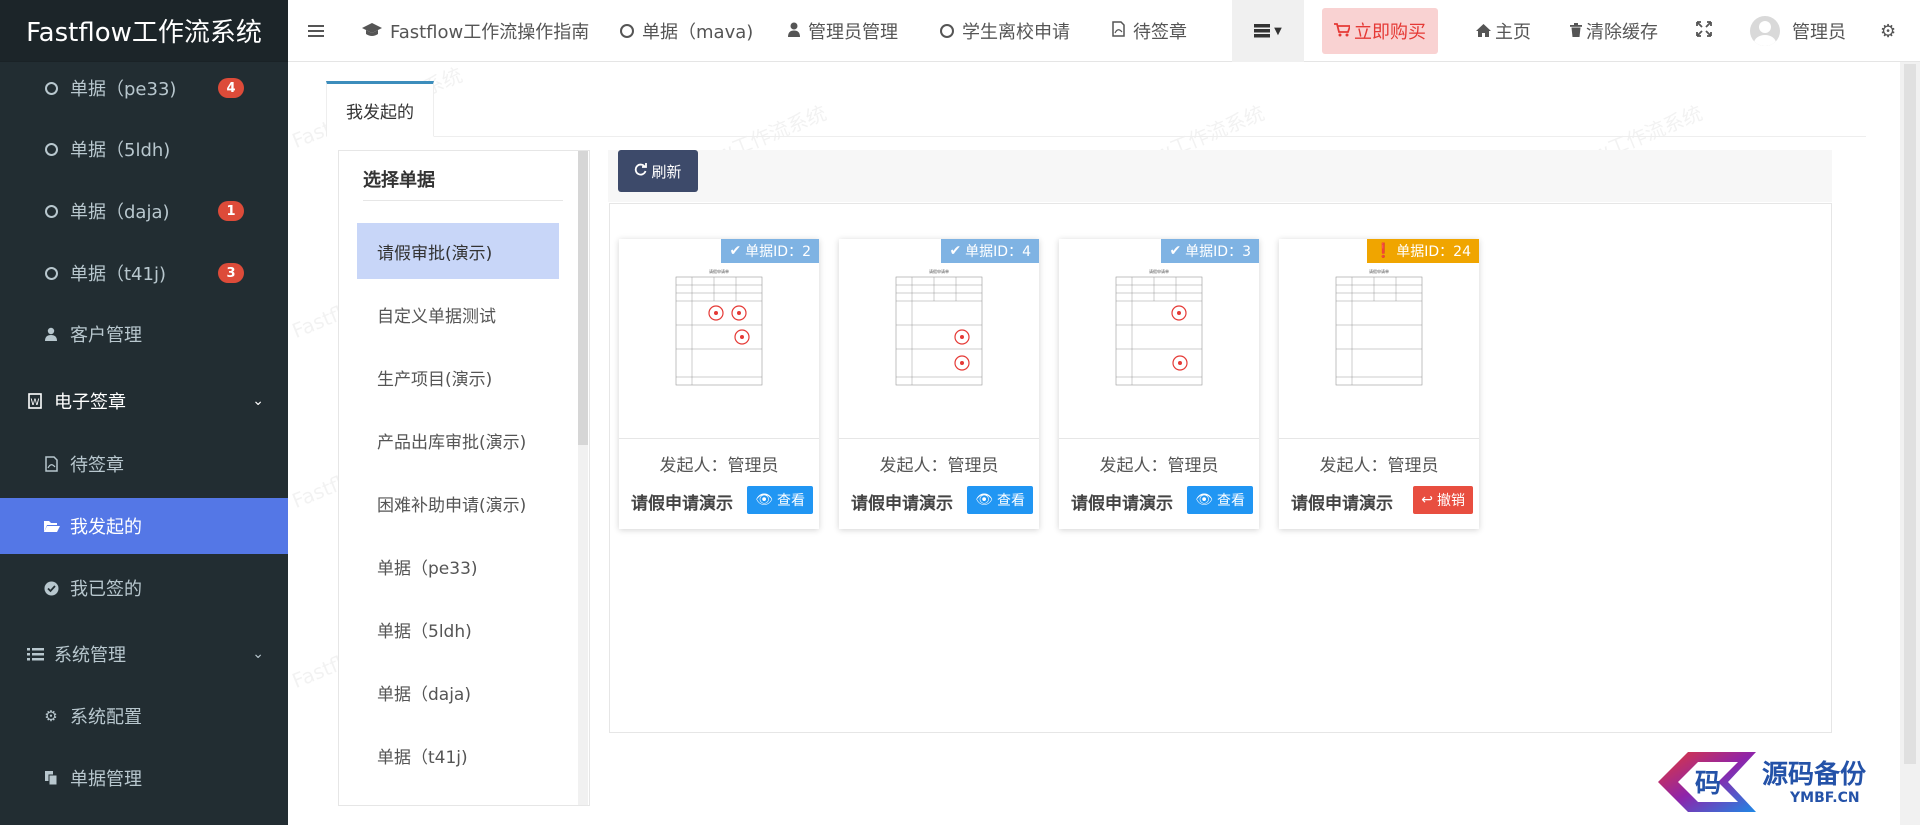  I want to click on sidebar-item-system-config: ⚙ 系统配置, so click(144, 716).